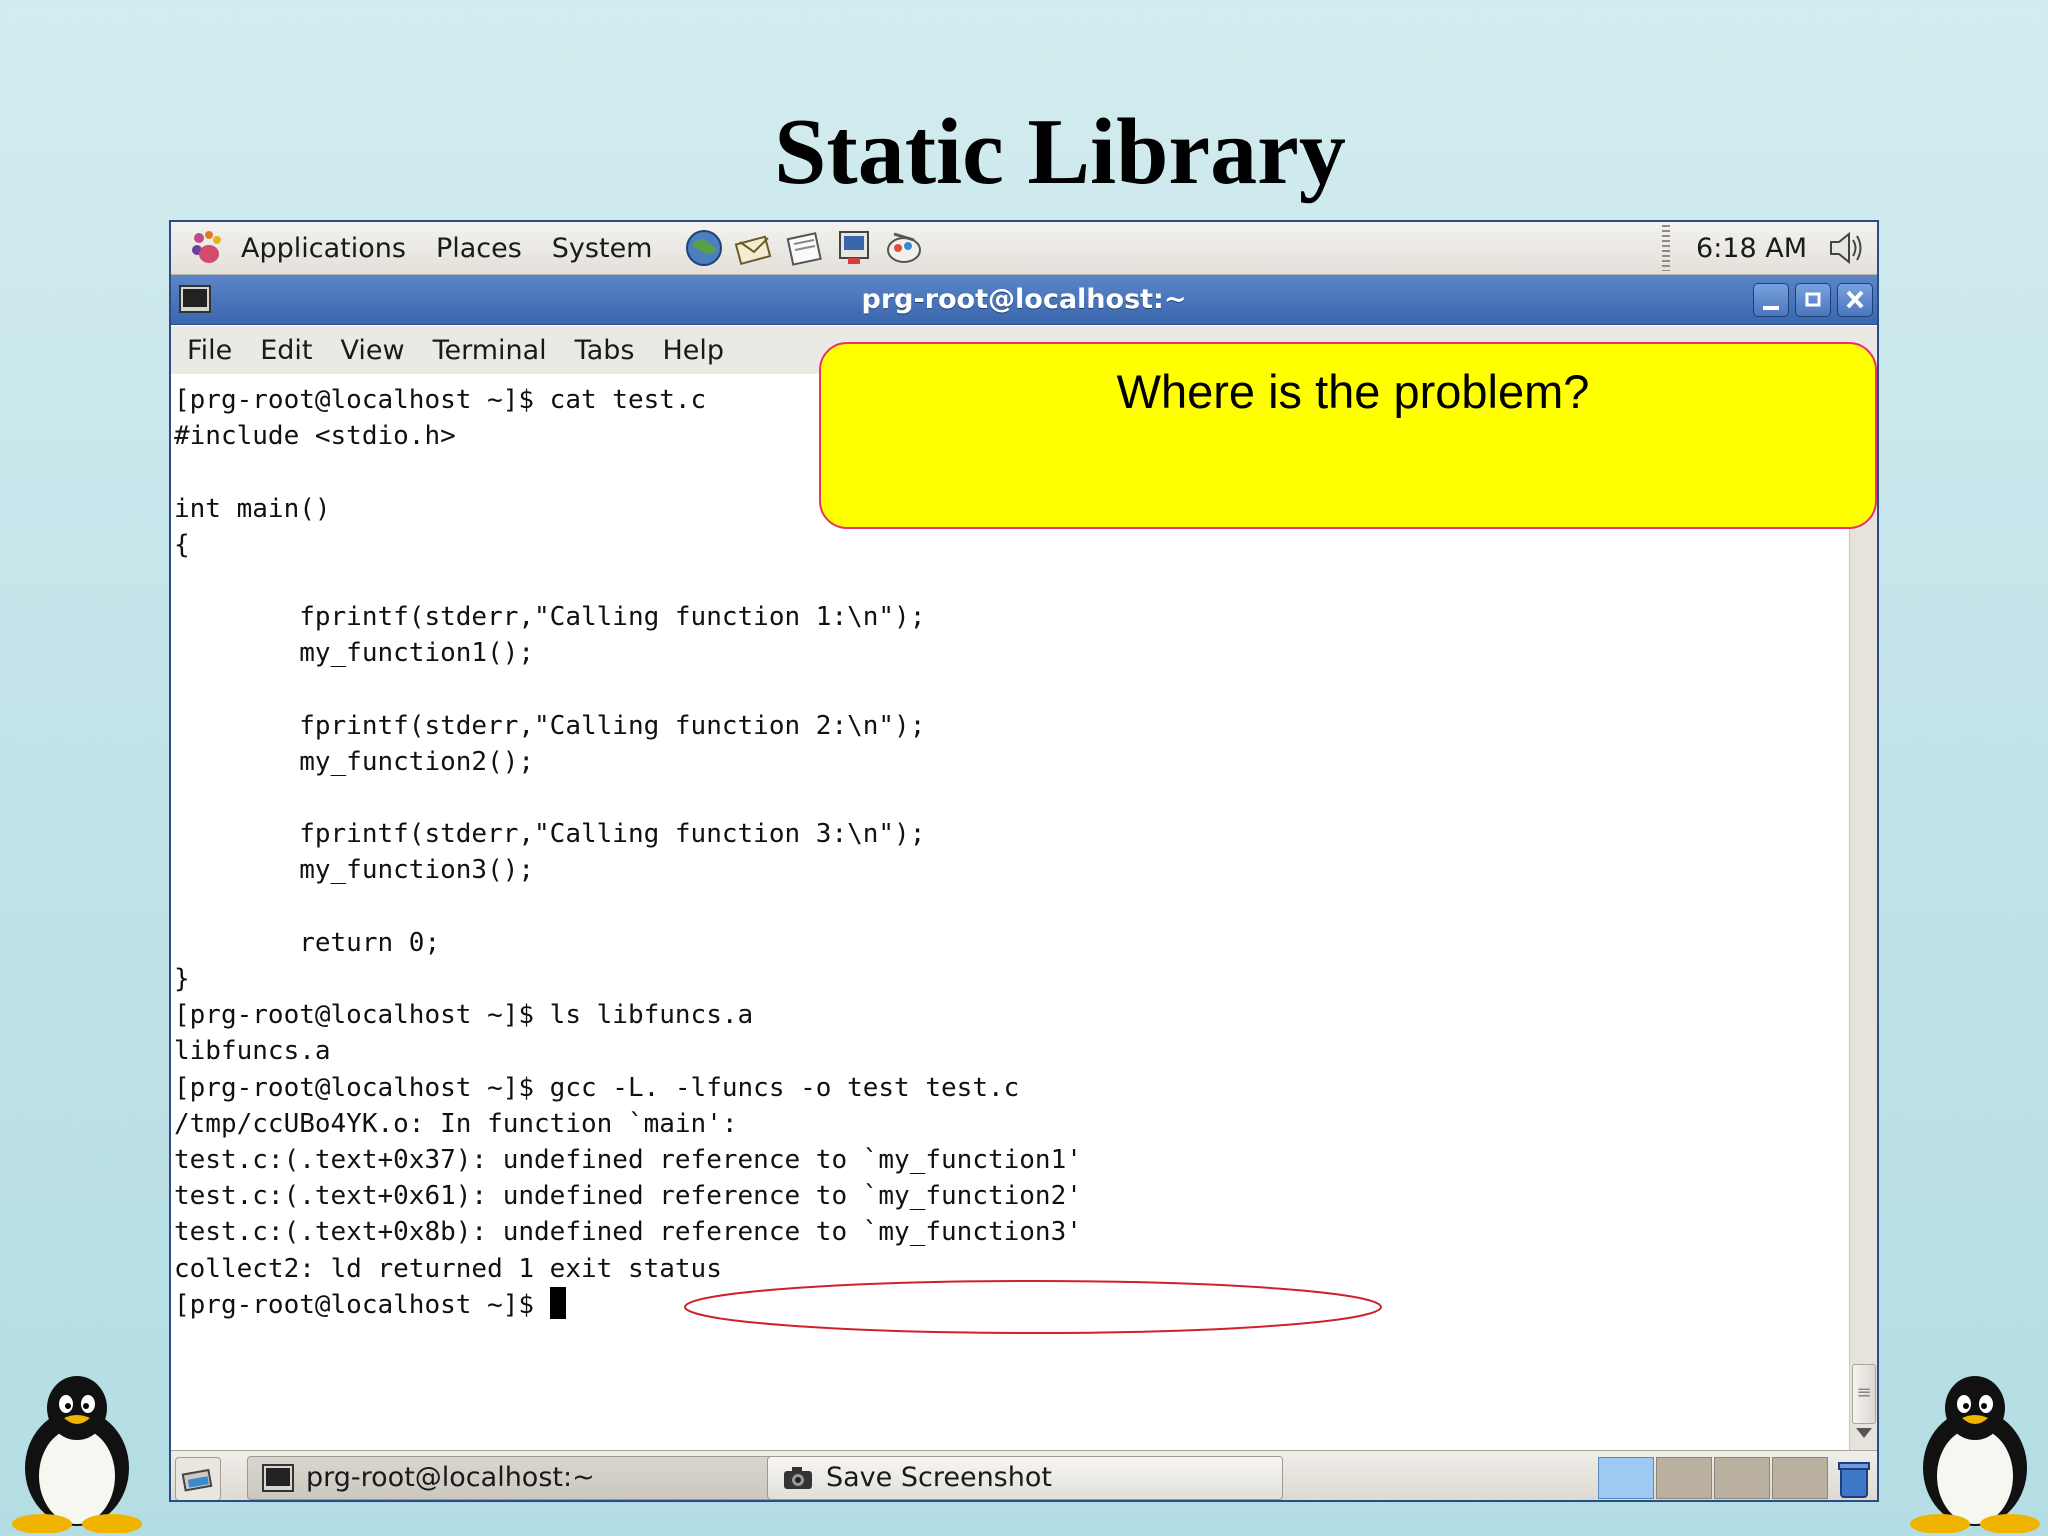 The height and width of the screenshot is (1536, 2048). What do you see at coordinates (354, 761) in the screenshot?
I see `terminal-line: my_function2();` at bounding box center [354, 761].